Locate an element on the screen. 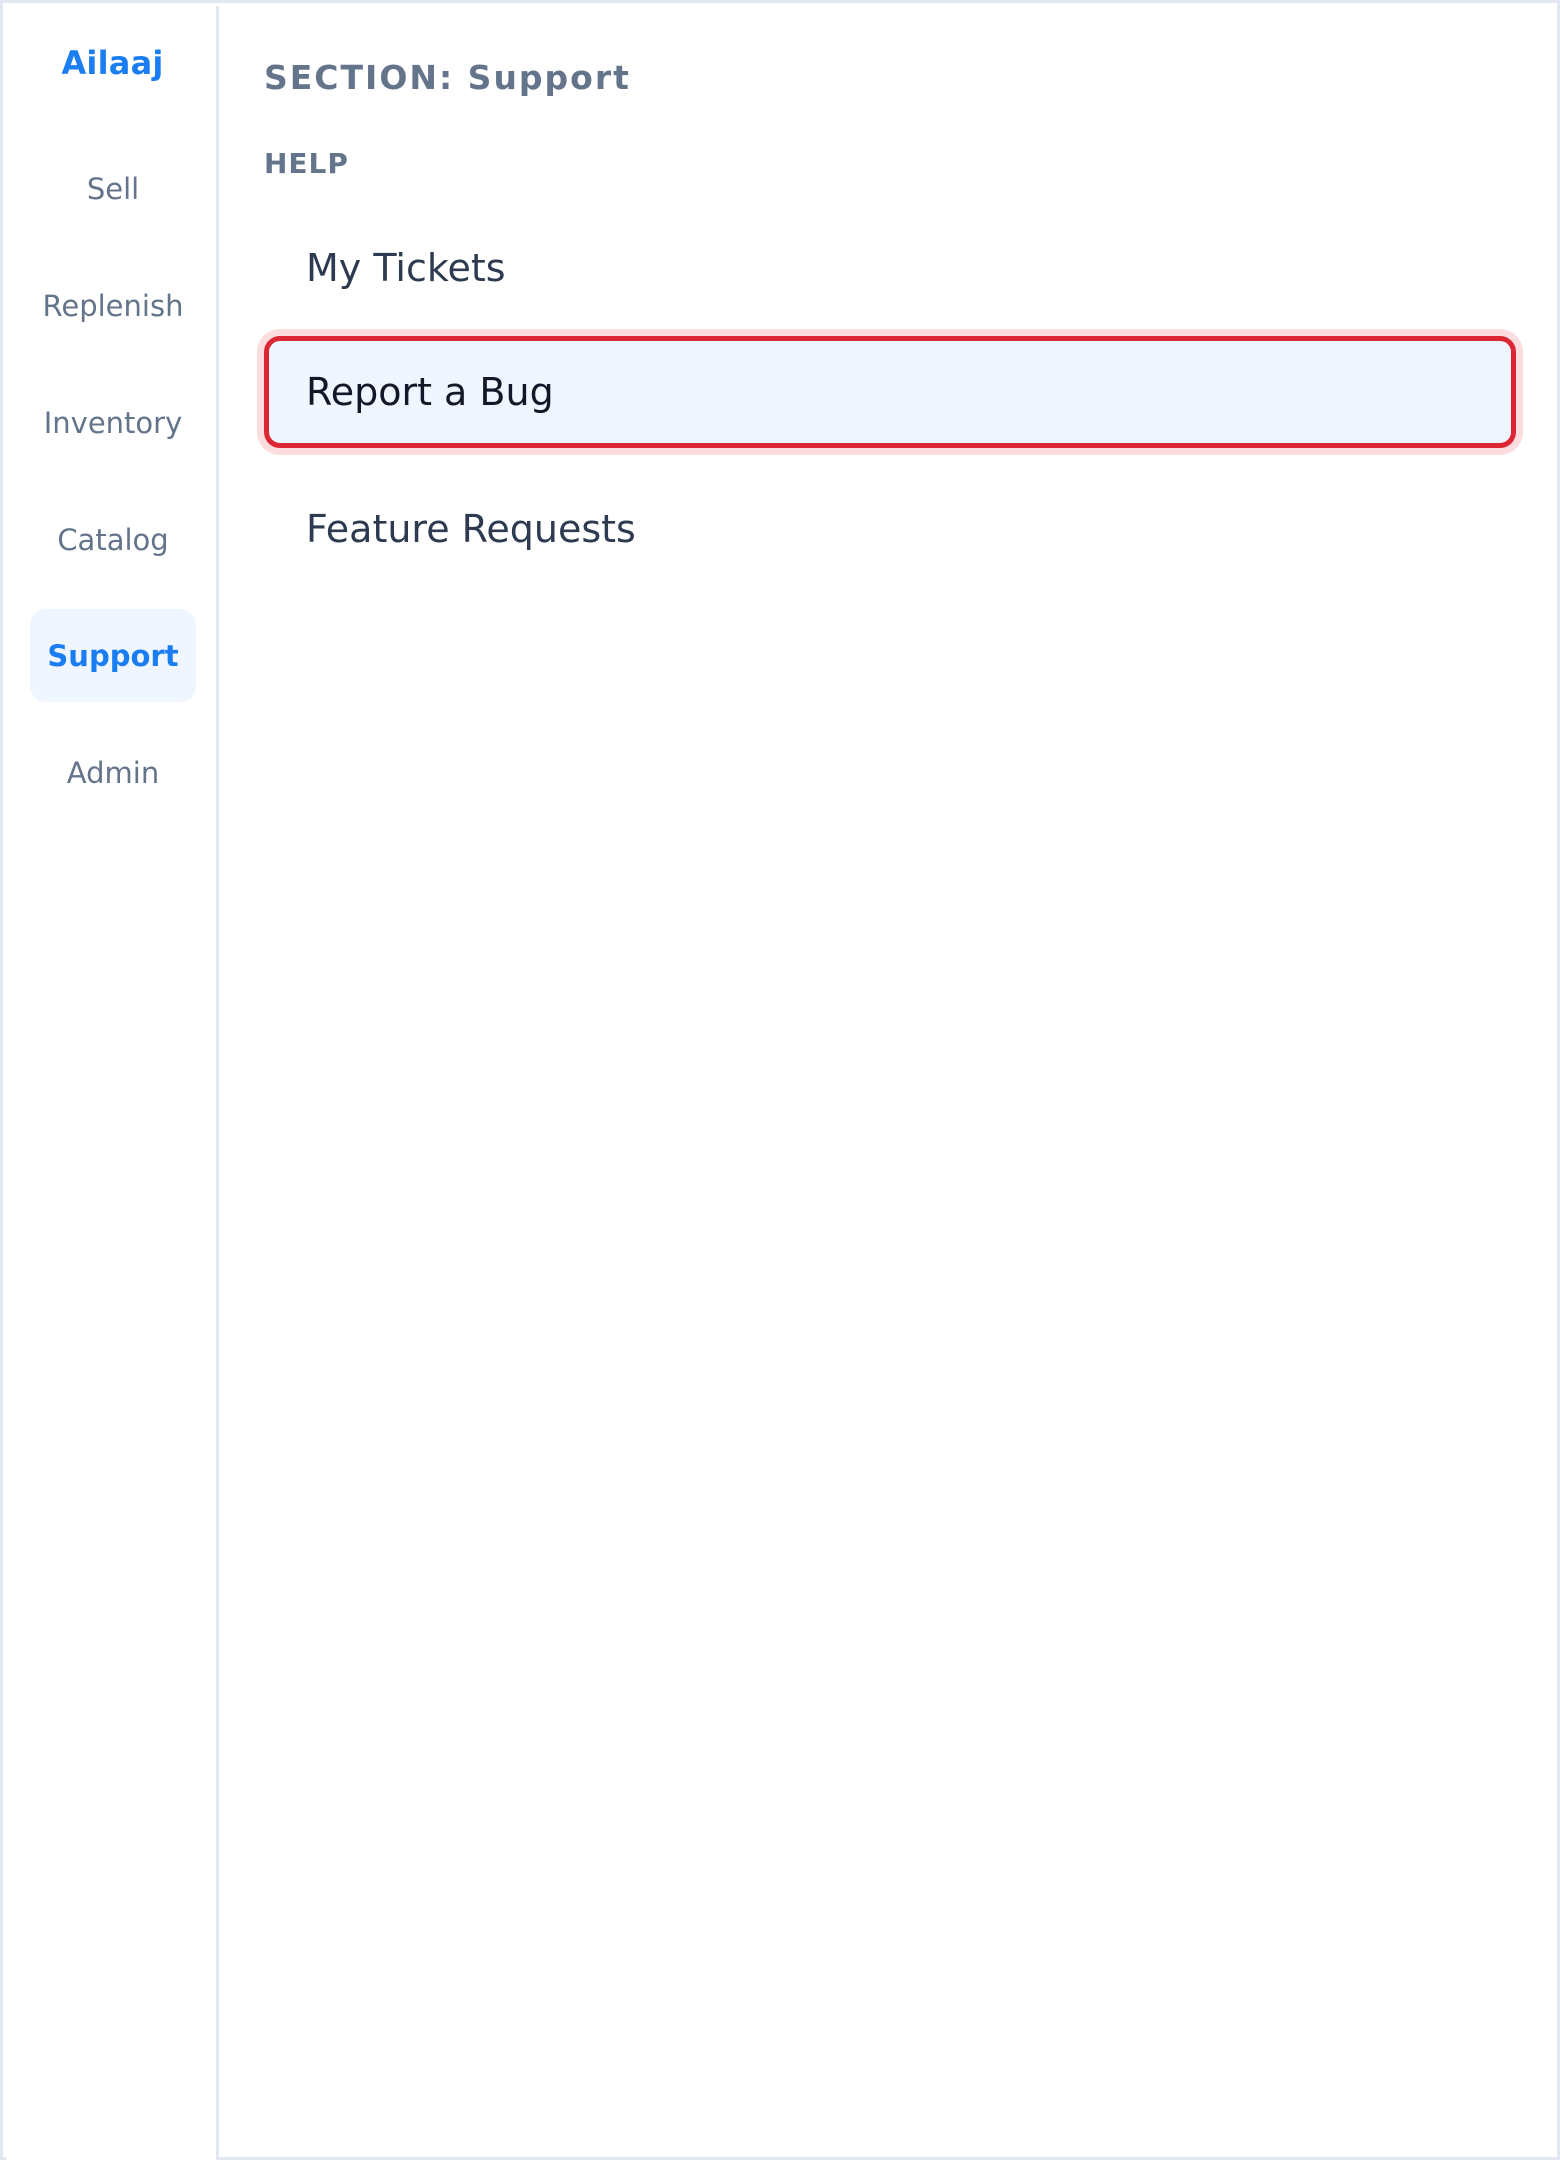 The width and height of the screenshot is (1560, 2160). sidebar-item-admin: Admin is located at coordinates (113, 772).